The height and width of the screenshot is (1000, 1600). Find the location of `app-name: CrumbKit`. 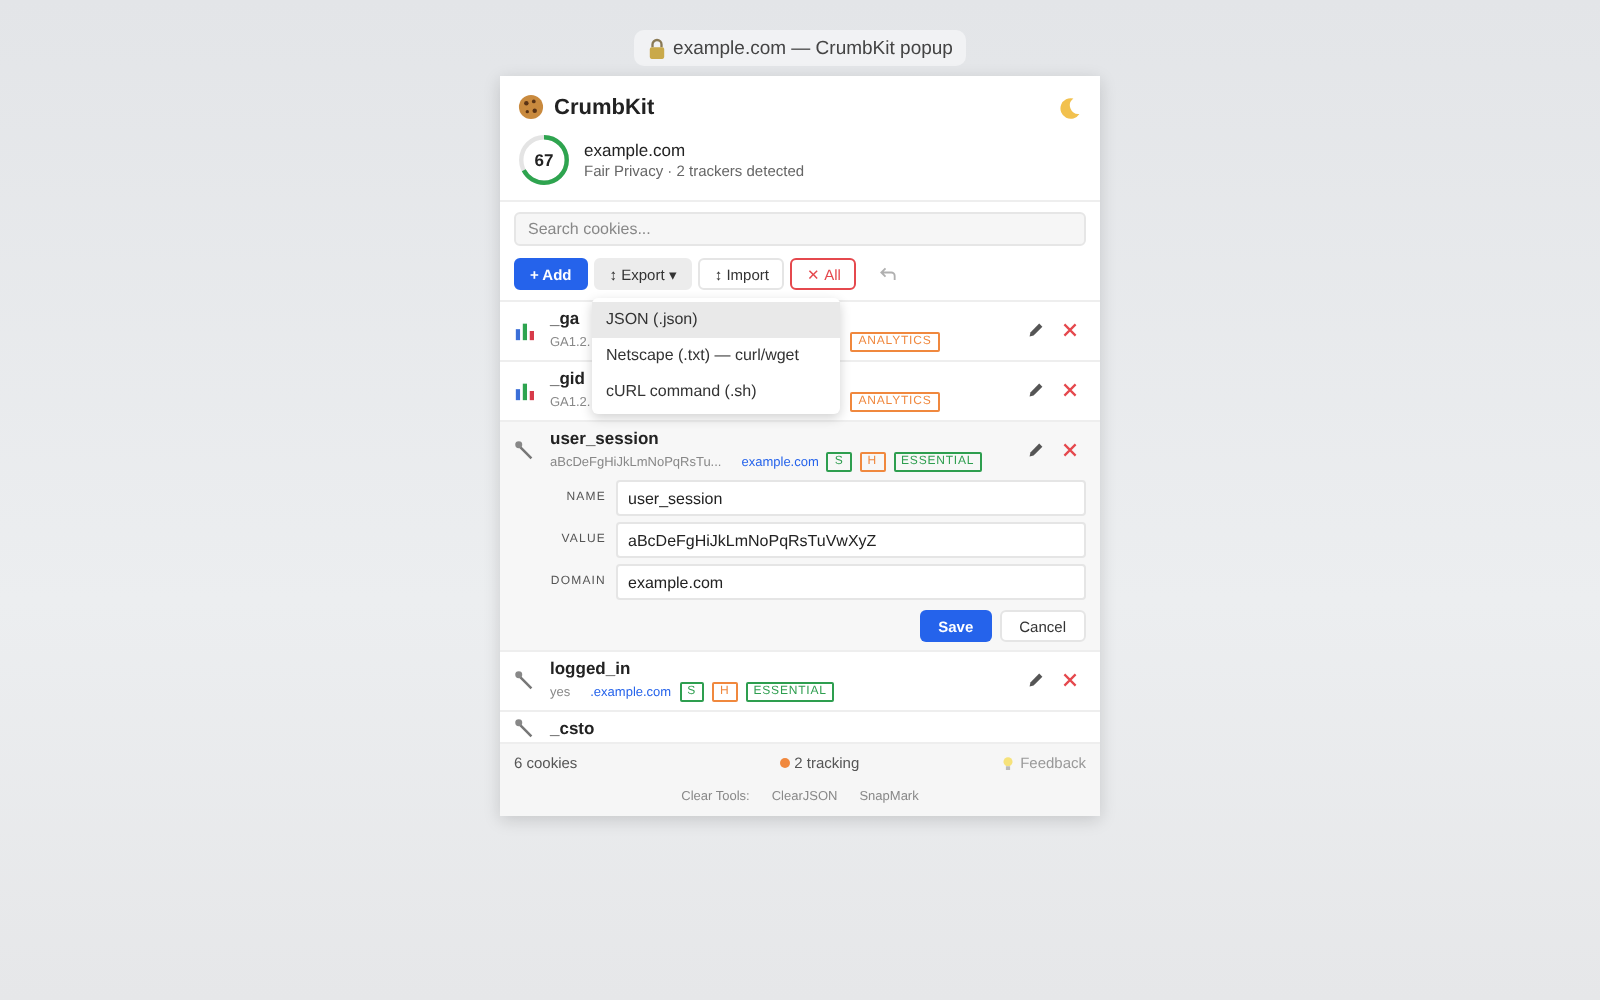

app-name: CrumbKit is located at coordinates (604, 107).